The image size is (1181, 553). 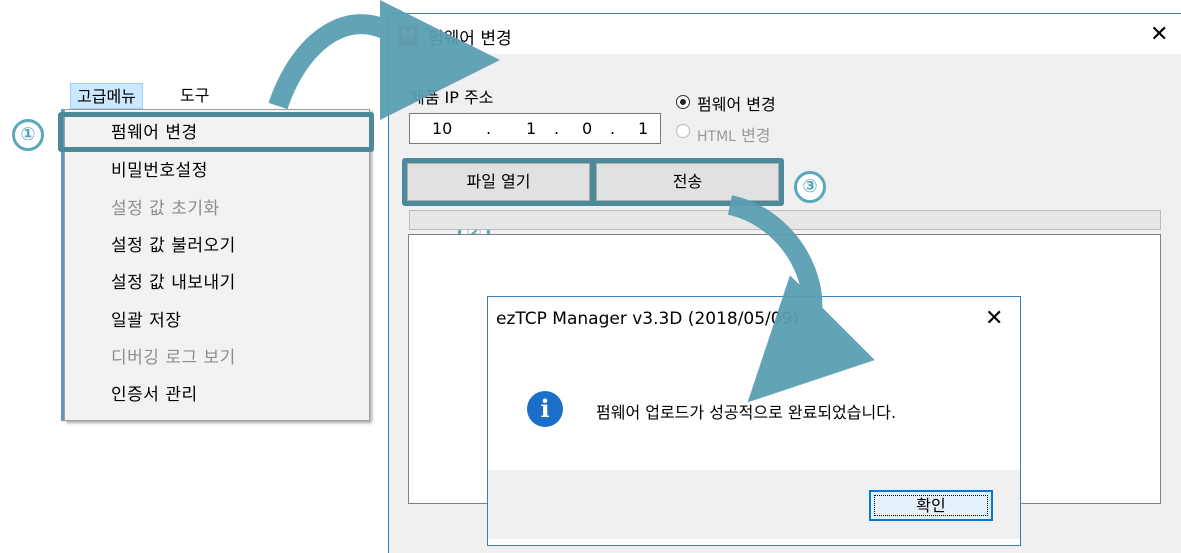 I want to click on radio-firmware-change-label: 펌웨어 변경, so click(x=736, y=104).